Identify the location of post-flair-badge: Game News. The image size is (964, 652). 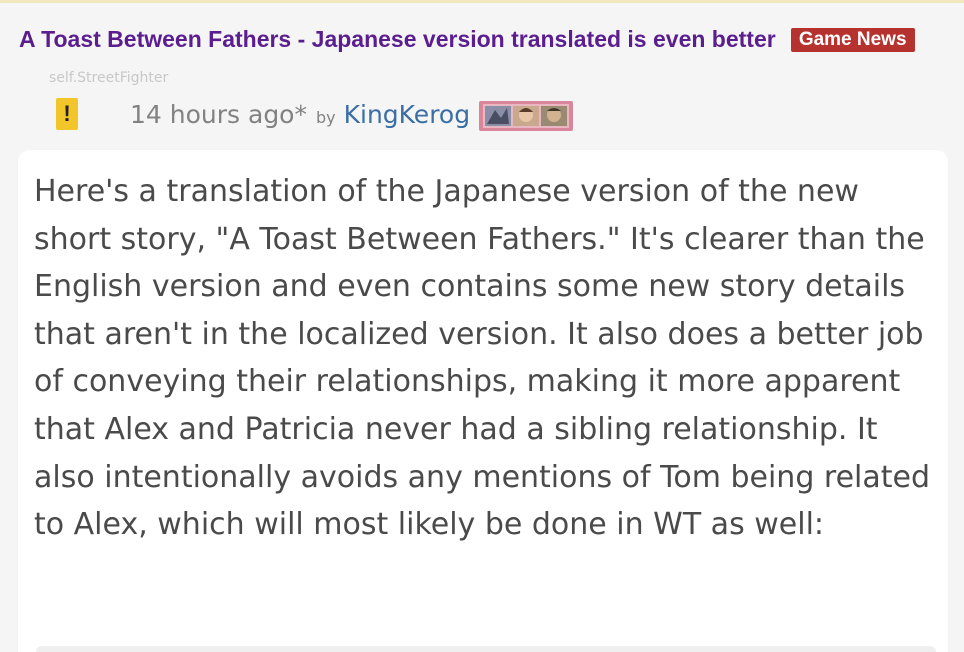
(852, 40).